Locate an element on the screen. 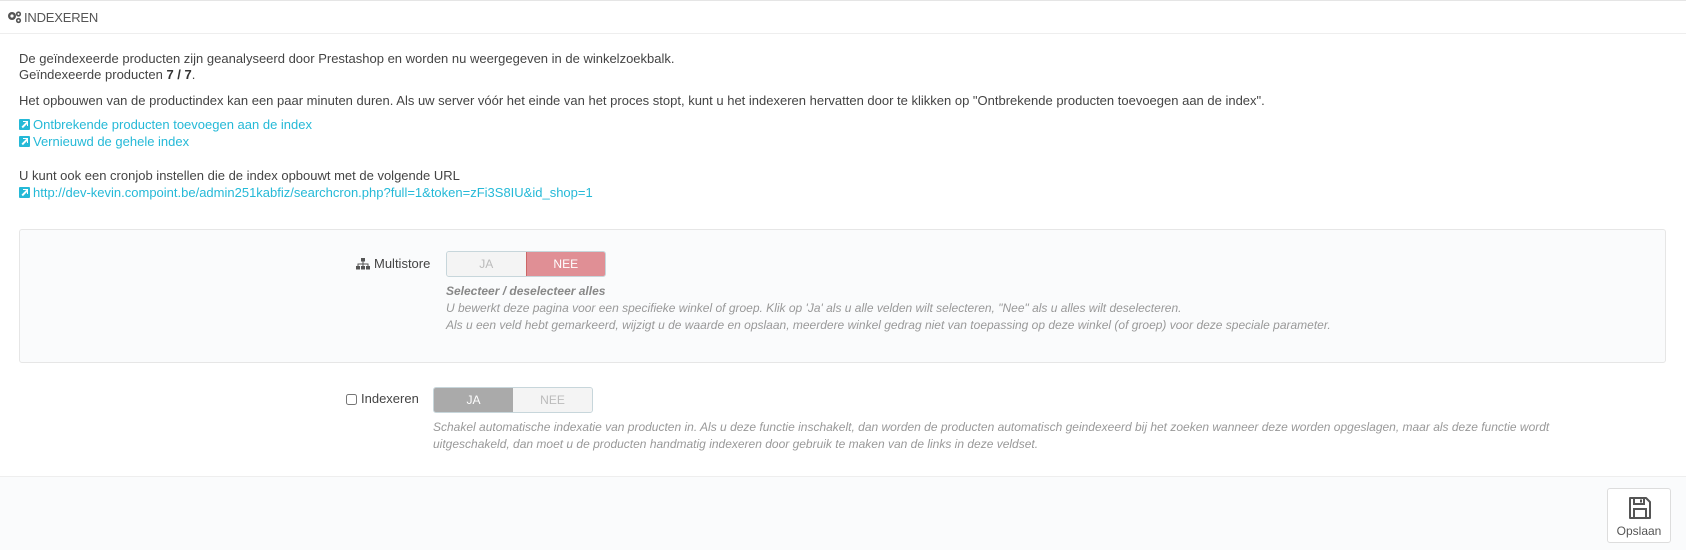 The width and height of the screenshot is (1686, 550). floppy-disk-icon is located at coordinates (1640, 508).